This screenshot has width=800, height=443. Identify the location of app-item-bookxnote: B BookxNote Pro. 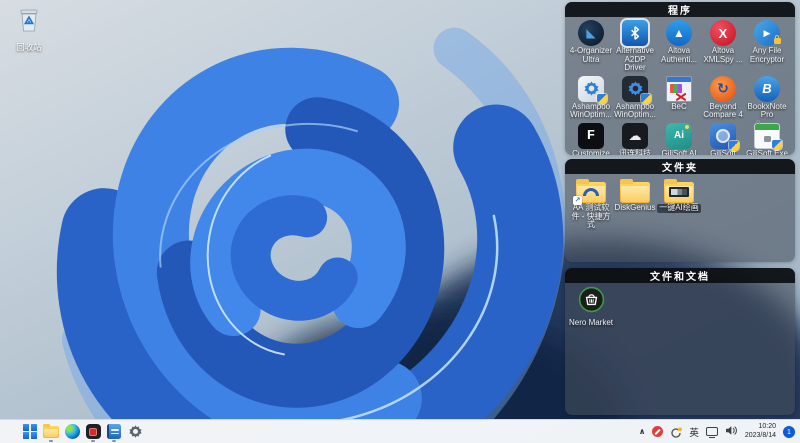
(767, 97).